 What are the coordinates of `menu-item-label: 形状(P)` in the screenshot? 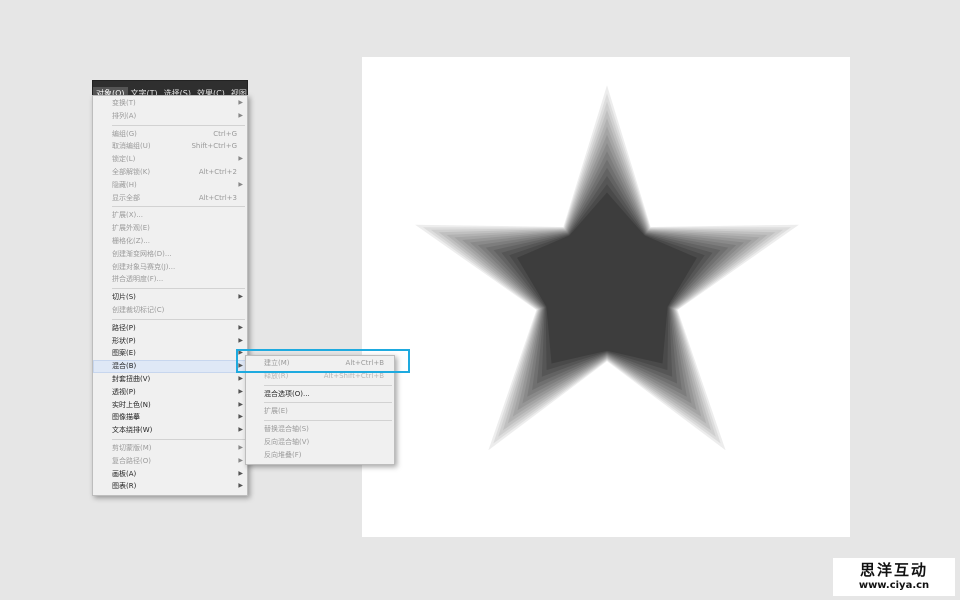 It's located at (124, 340).